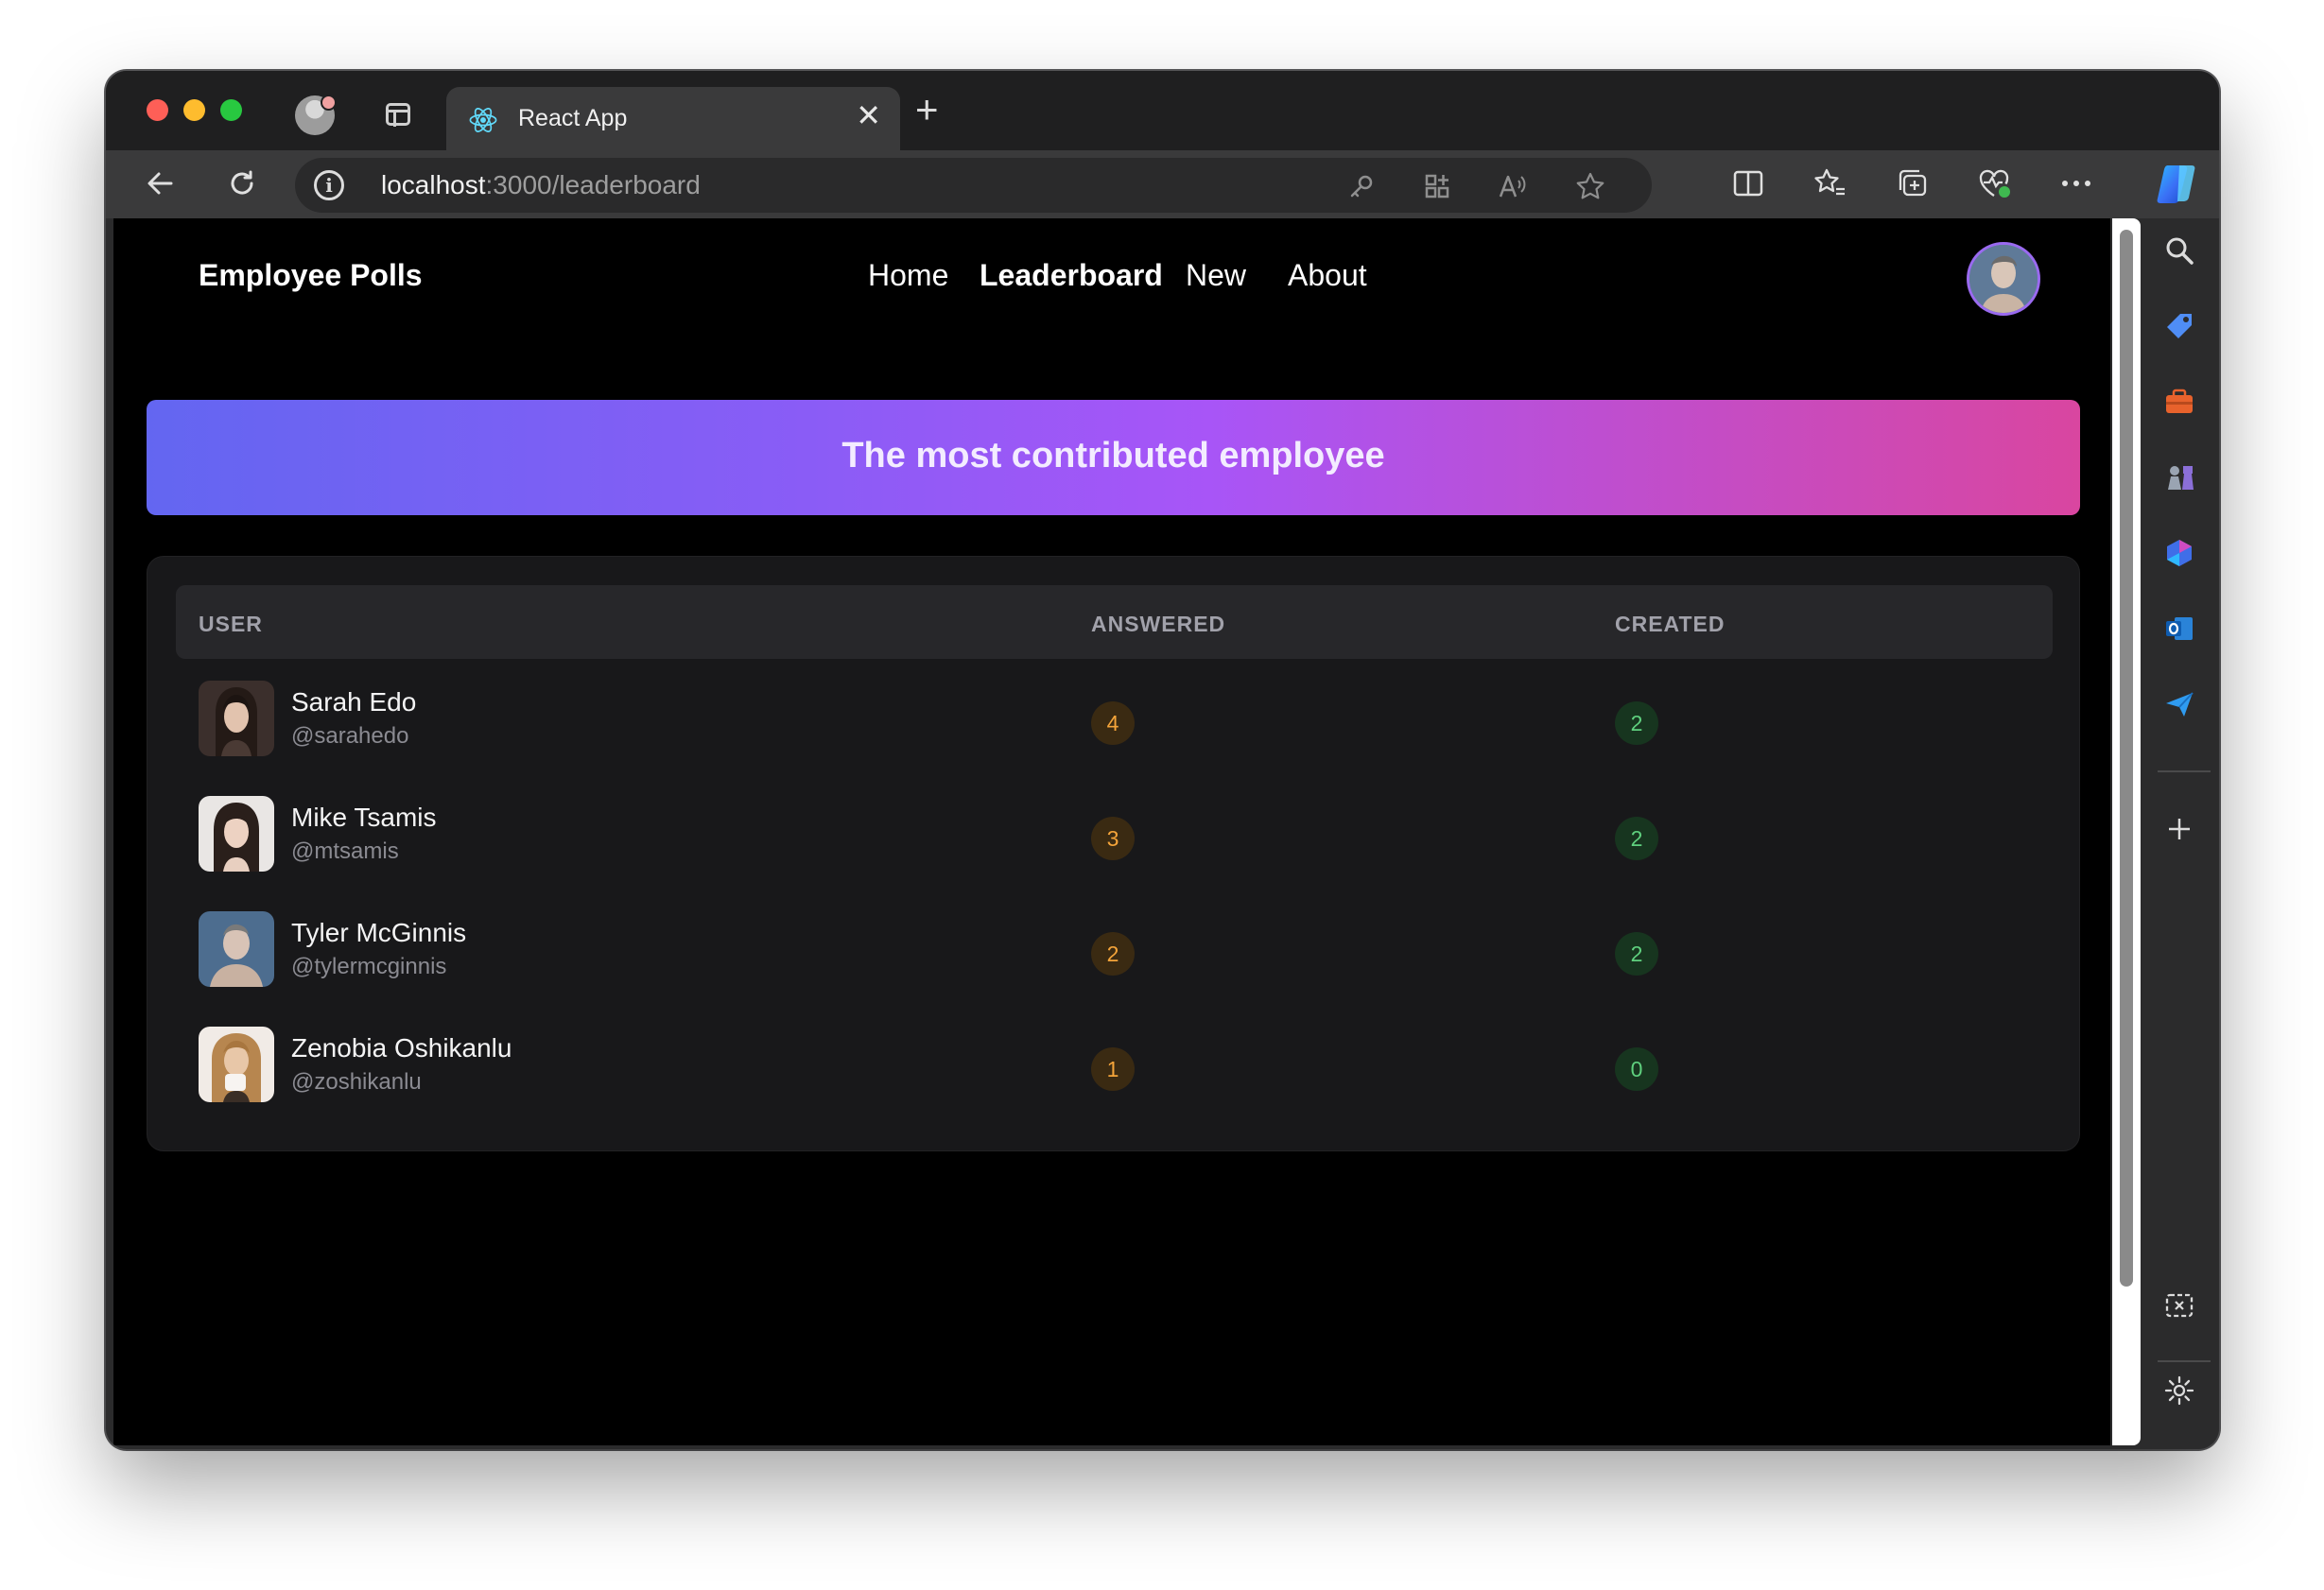  I want to click on user-handle: @mtsamis, so click(345, 851).